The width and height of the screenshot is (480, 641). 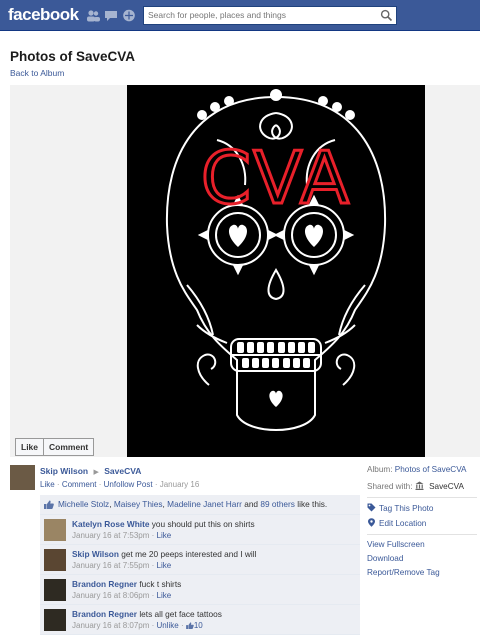 I want to click on tag-photo-row: Tag This Photo, so click(x=422, y=509).